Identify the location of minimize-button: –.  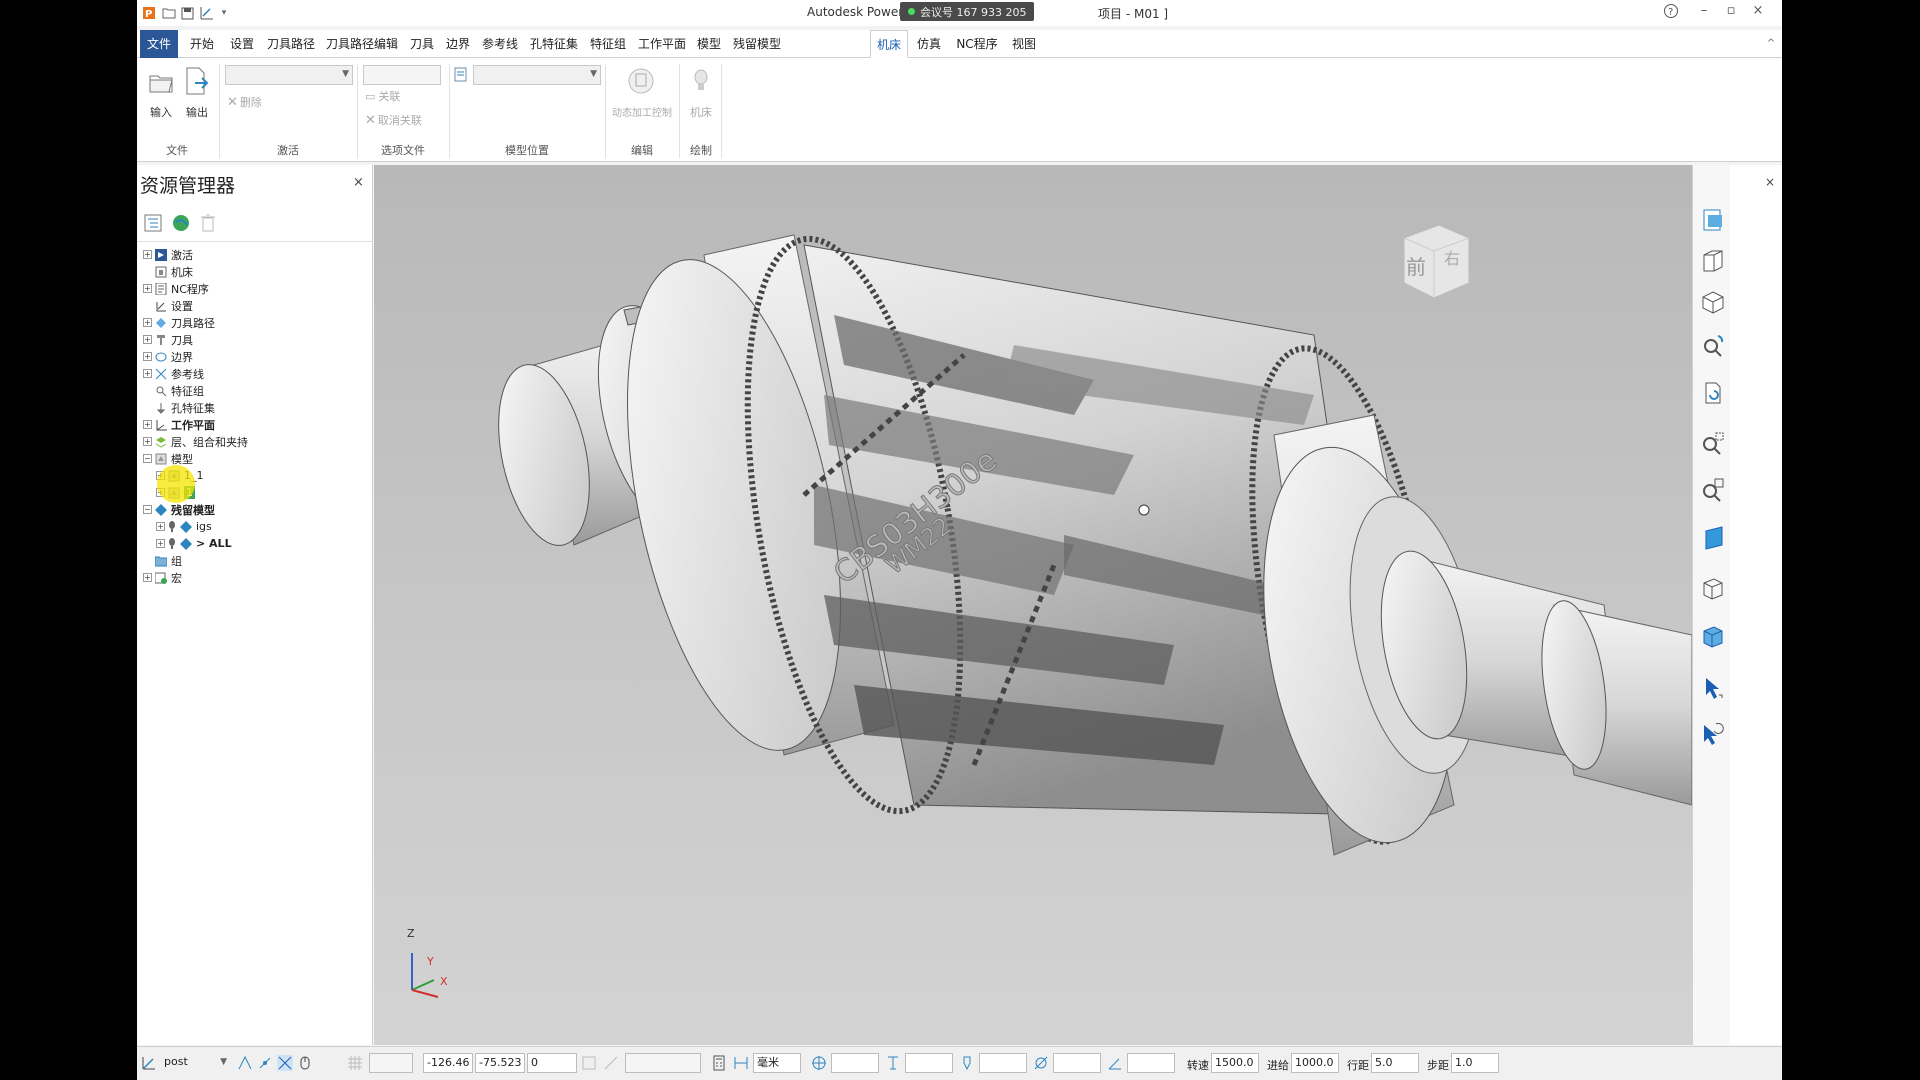
(1704, 12).